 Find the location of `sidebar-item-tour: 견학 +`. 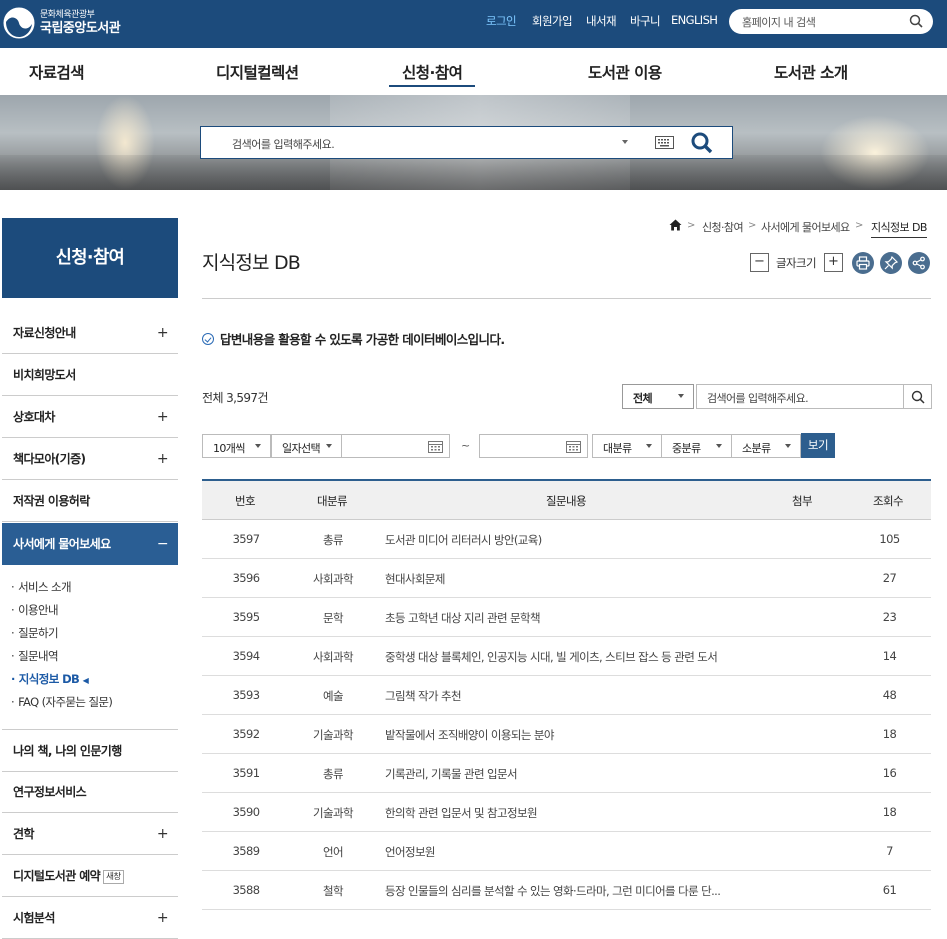

sidebar-item-tour: 견학 + is located at coordinates (90, 834).